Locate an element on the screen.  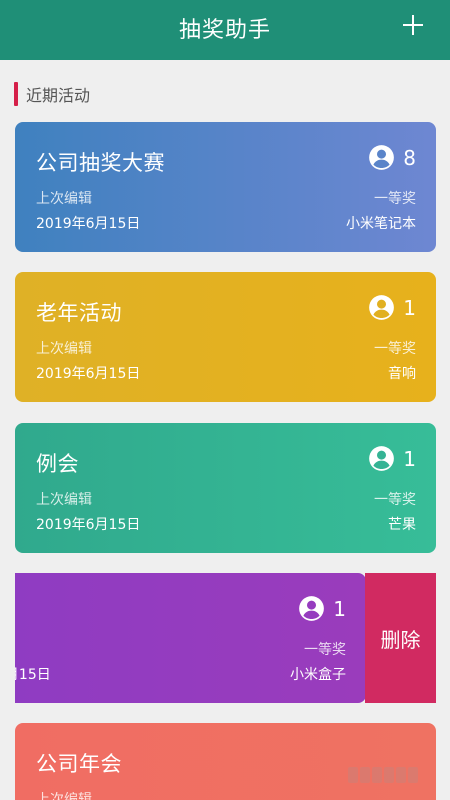
section-title: 近期活动 is located at coordinates (58, 95).